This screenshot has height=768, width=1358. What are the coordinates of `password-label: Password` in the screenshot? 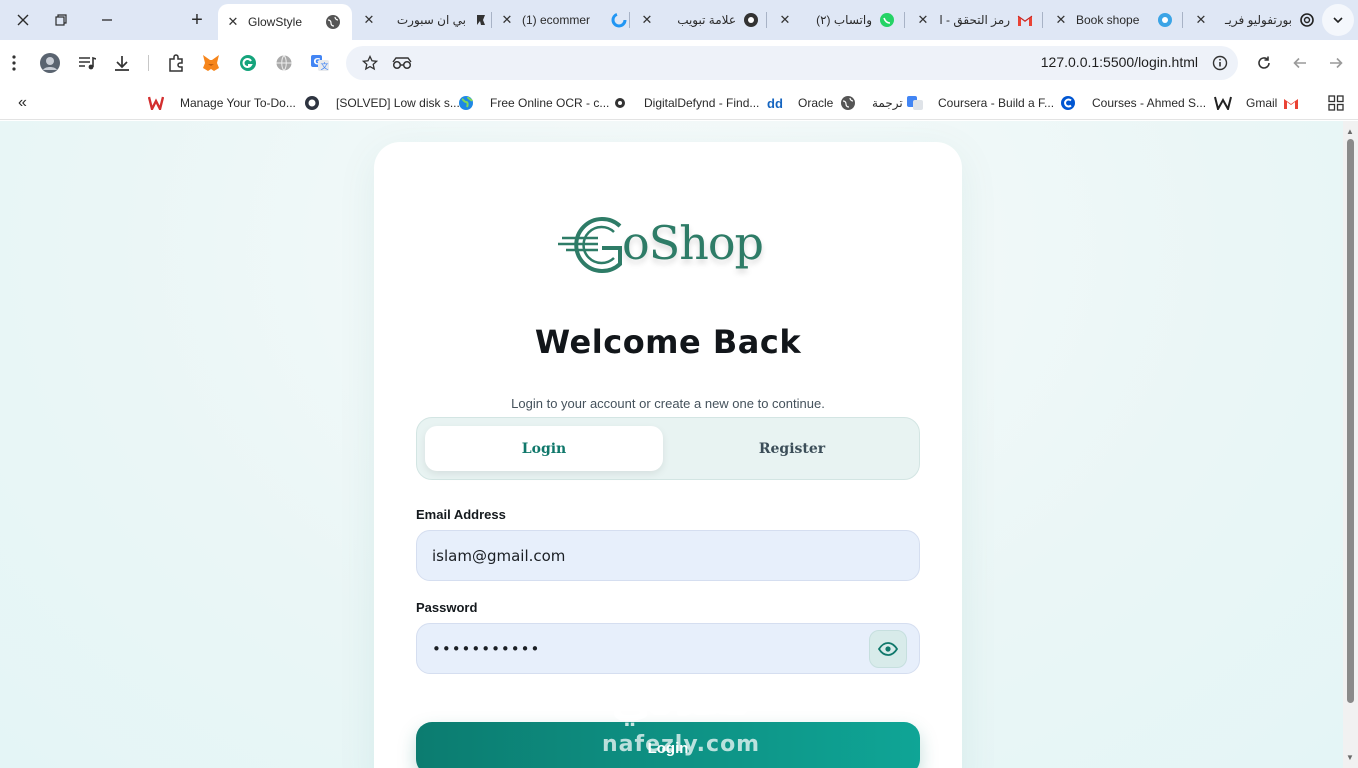 It's located at (447, 607).